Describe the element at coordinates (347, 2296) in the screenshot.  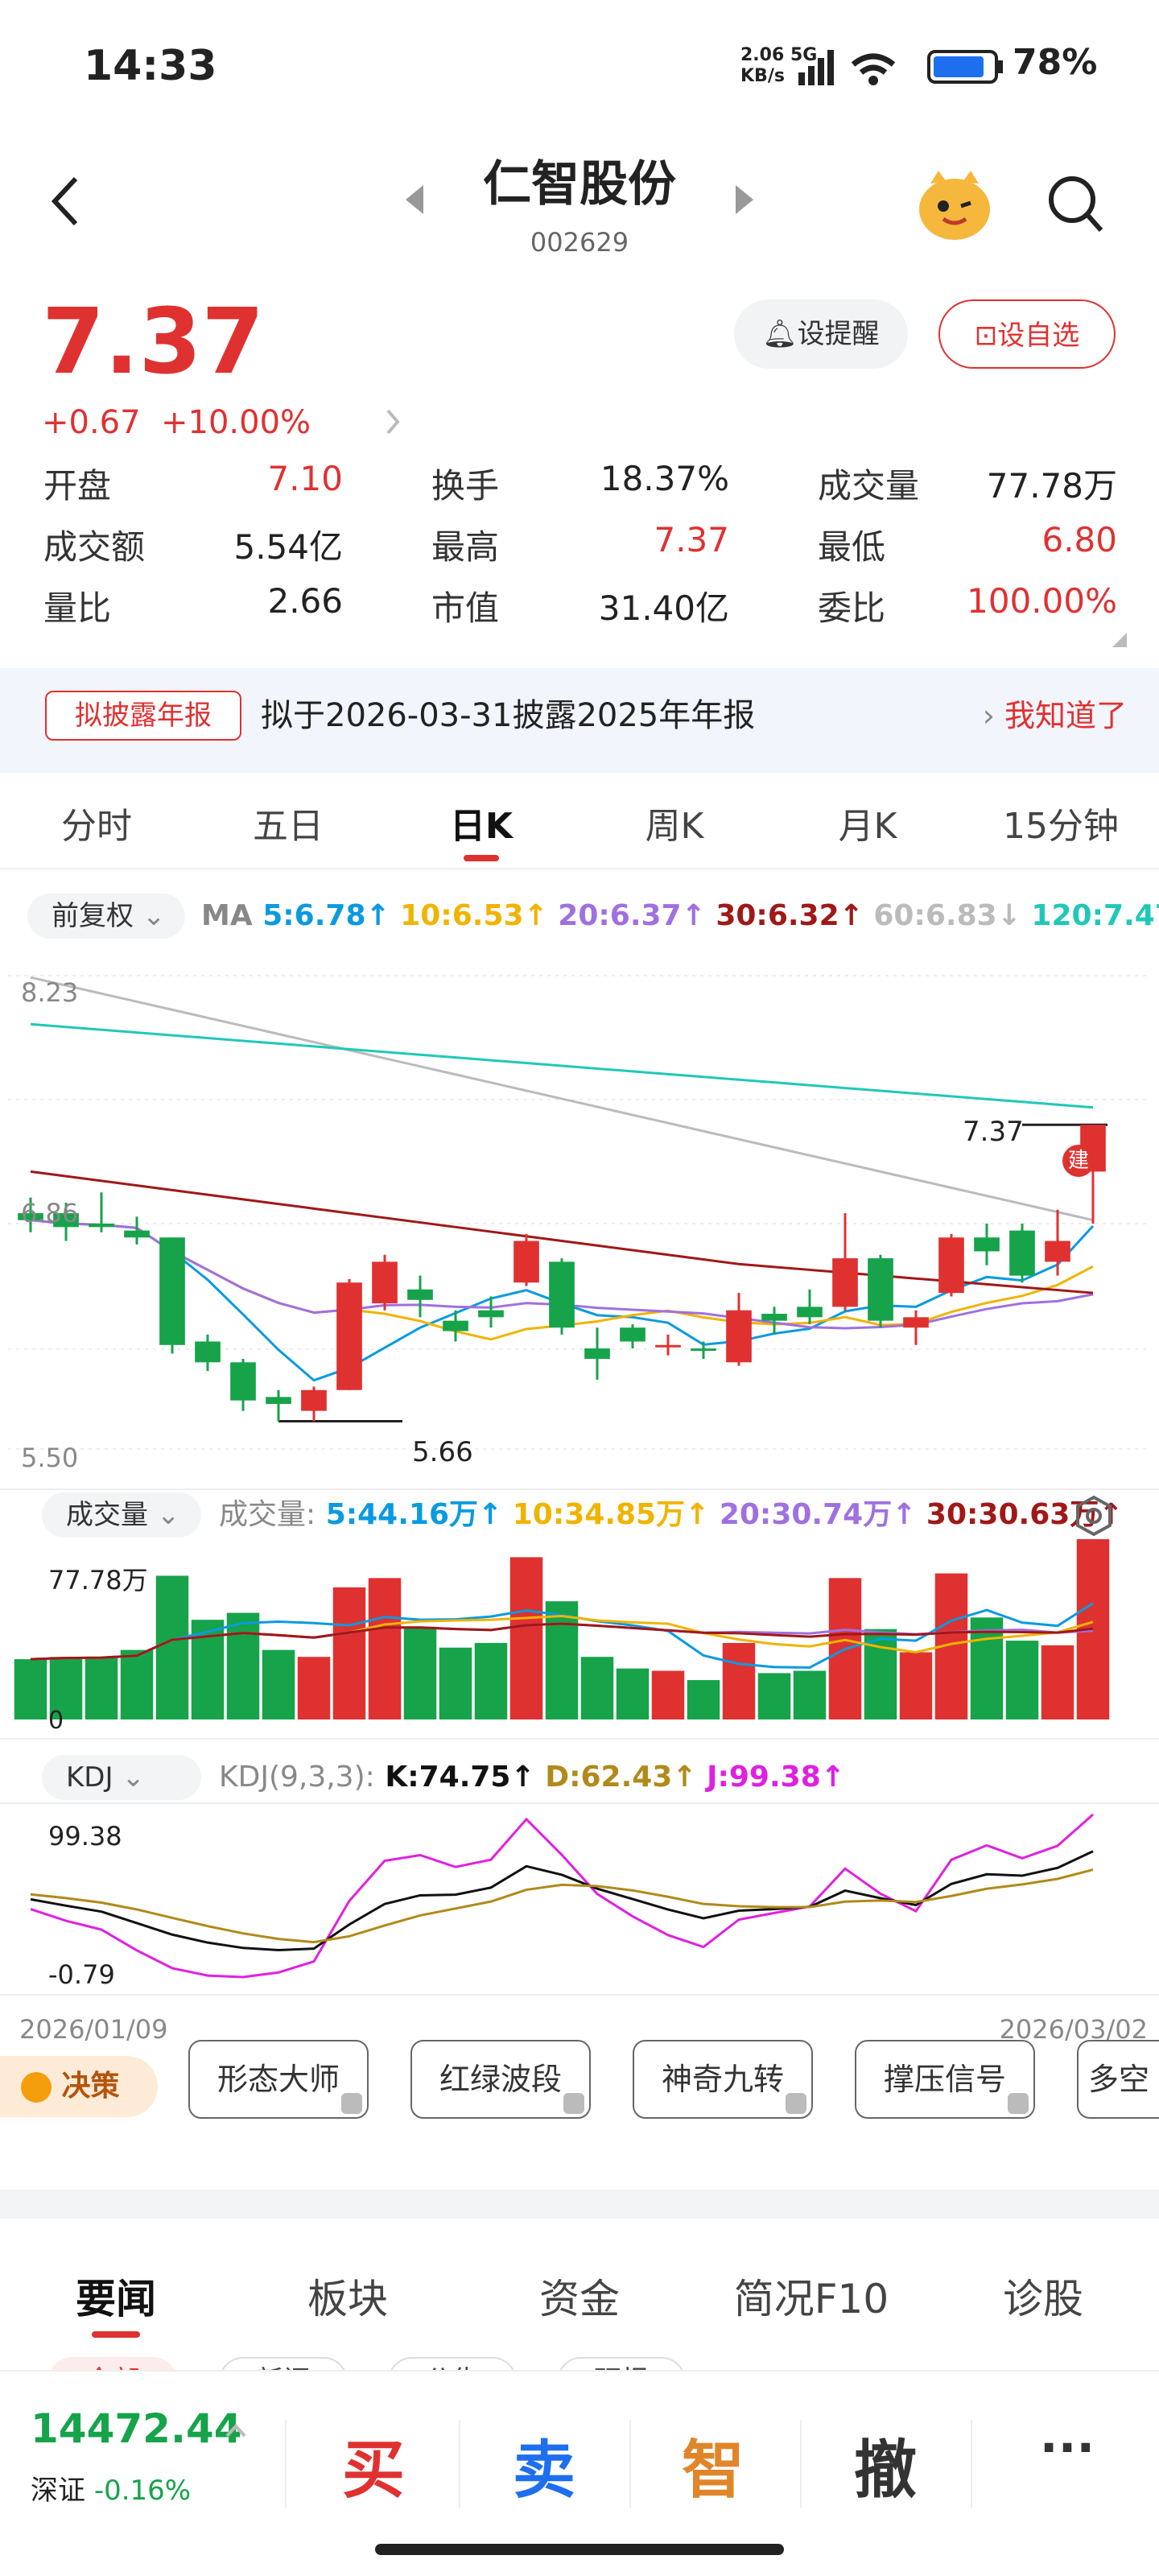
I see `tab-sectors: 板块` at that location.